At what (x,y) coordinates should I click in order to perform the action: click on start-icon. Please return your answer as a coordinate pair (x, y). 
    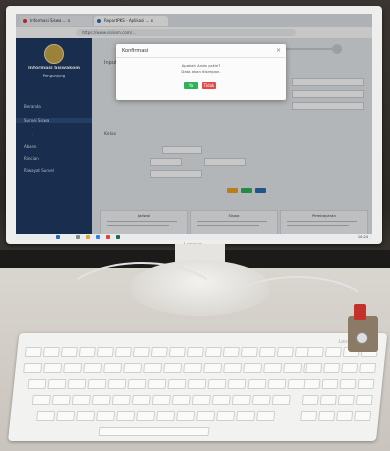
    Looking at the image, I should click on (58, 237).